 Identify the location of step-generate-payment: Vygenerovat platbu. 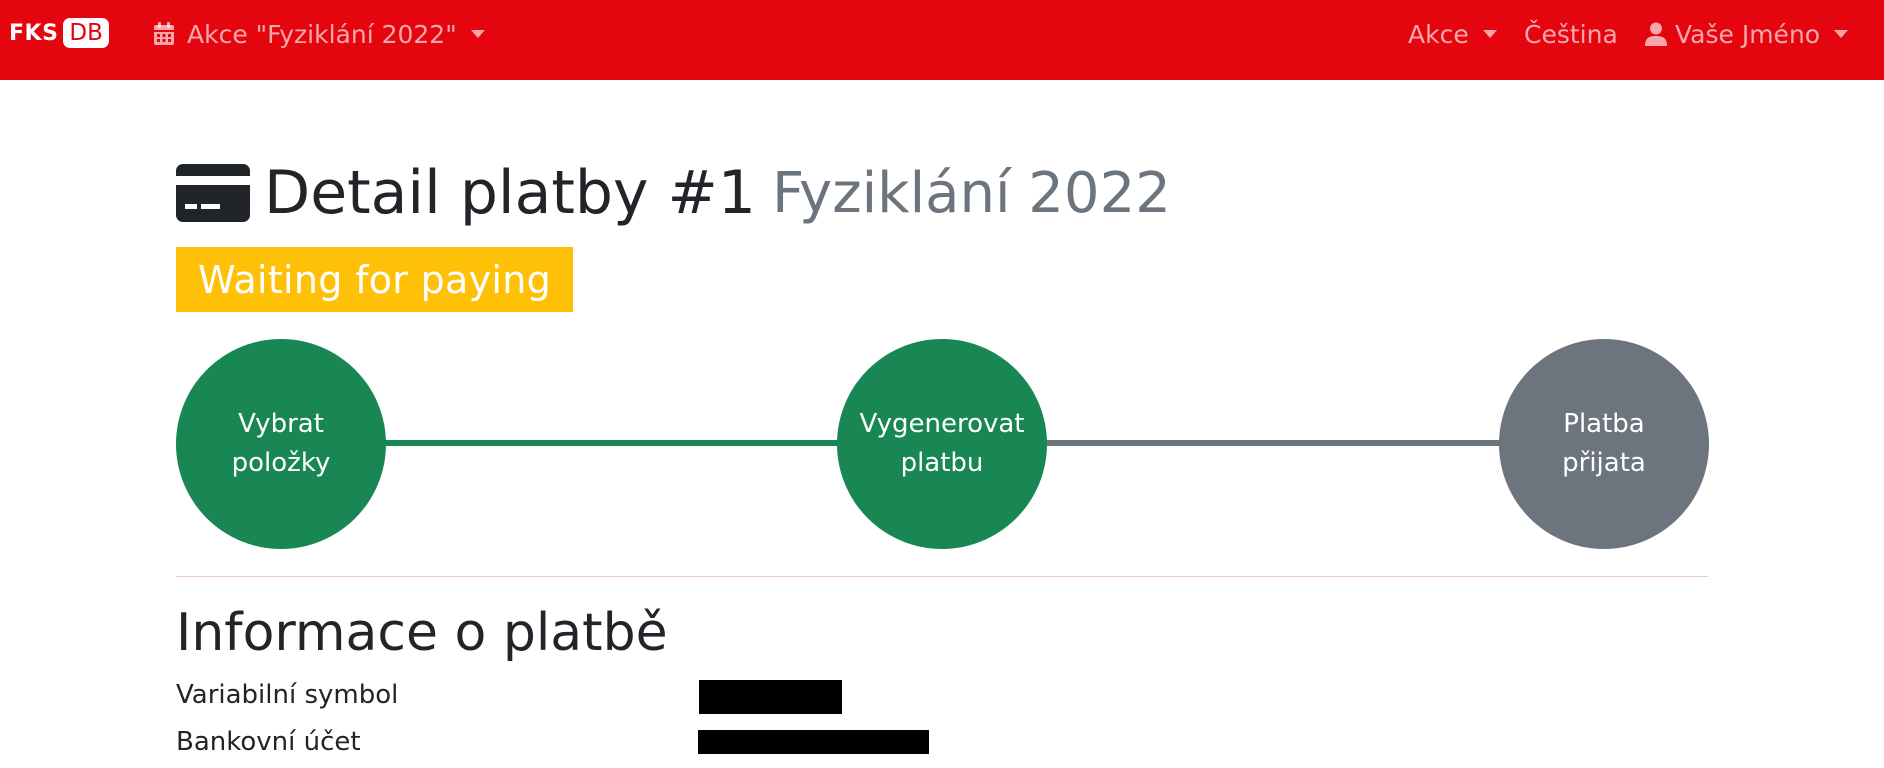
(942, 444).